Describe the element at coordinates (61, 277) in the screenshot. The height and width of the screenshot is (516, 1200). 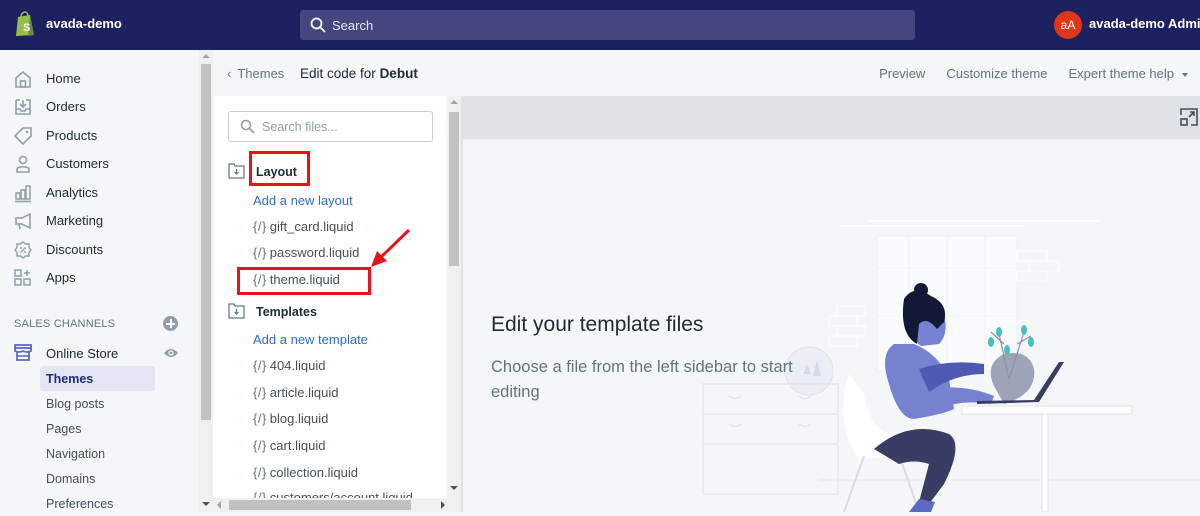
I see `sidebar-item-label: Apps` at that location.